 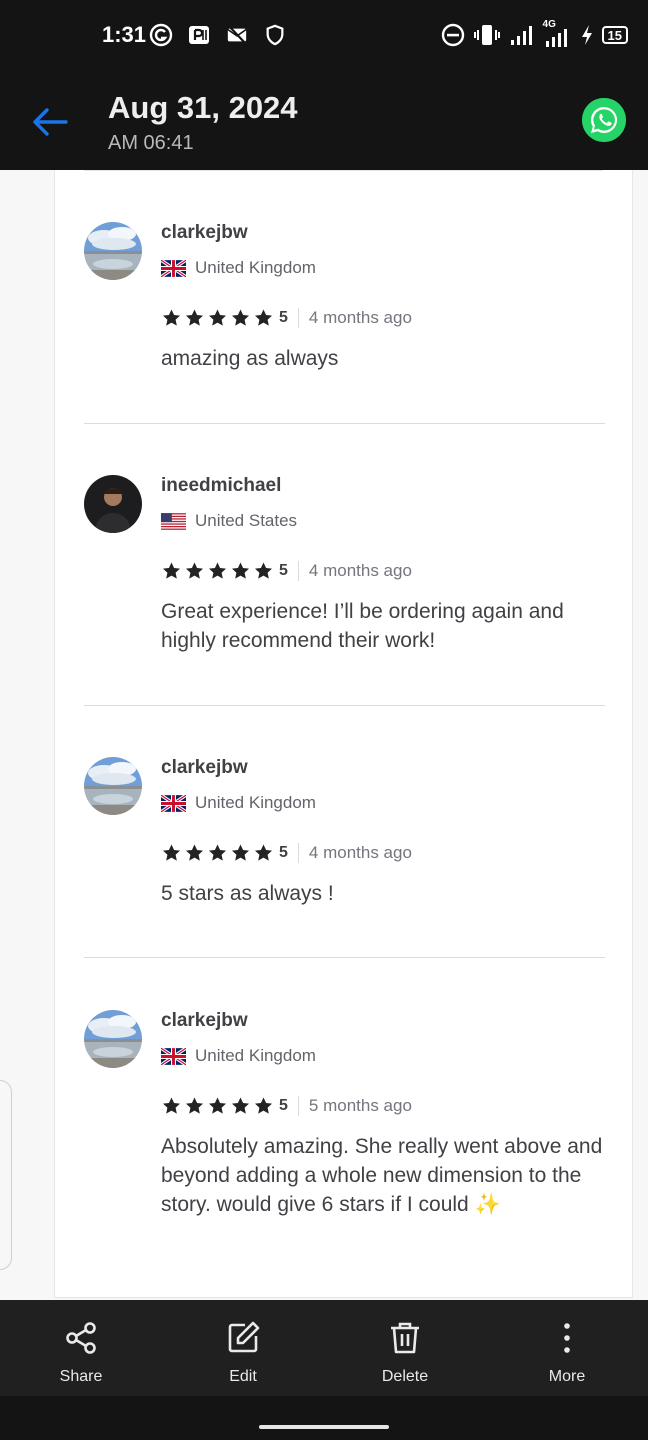 I want to click on more-button: More, so click(x=567, y=1348).